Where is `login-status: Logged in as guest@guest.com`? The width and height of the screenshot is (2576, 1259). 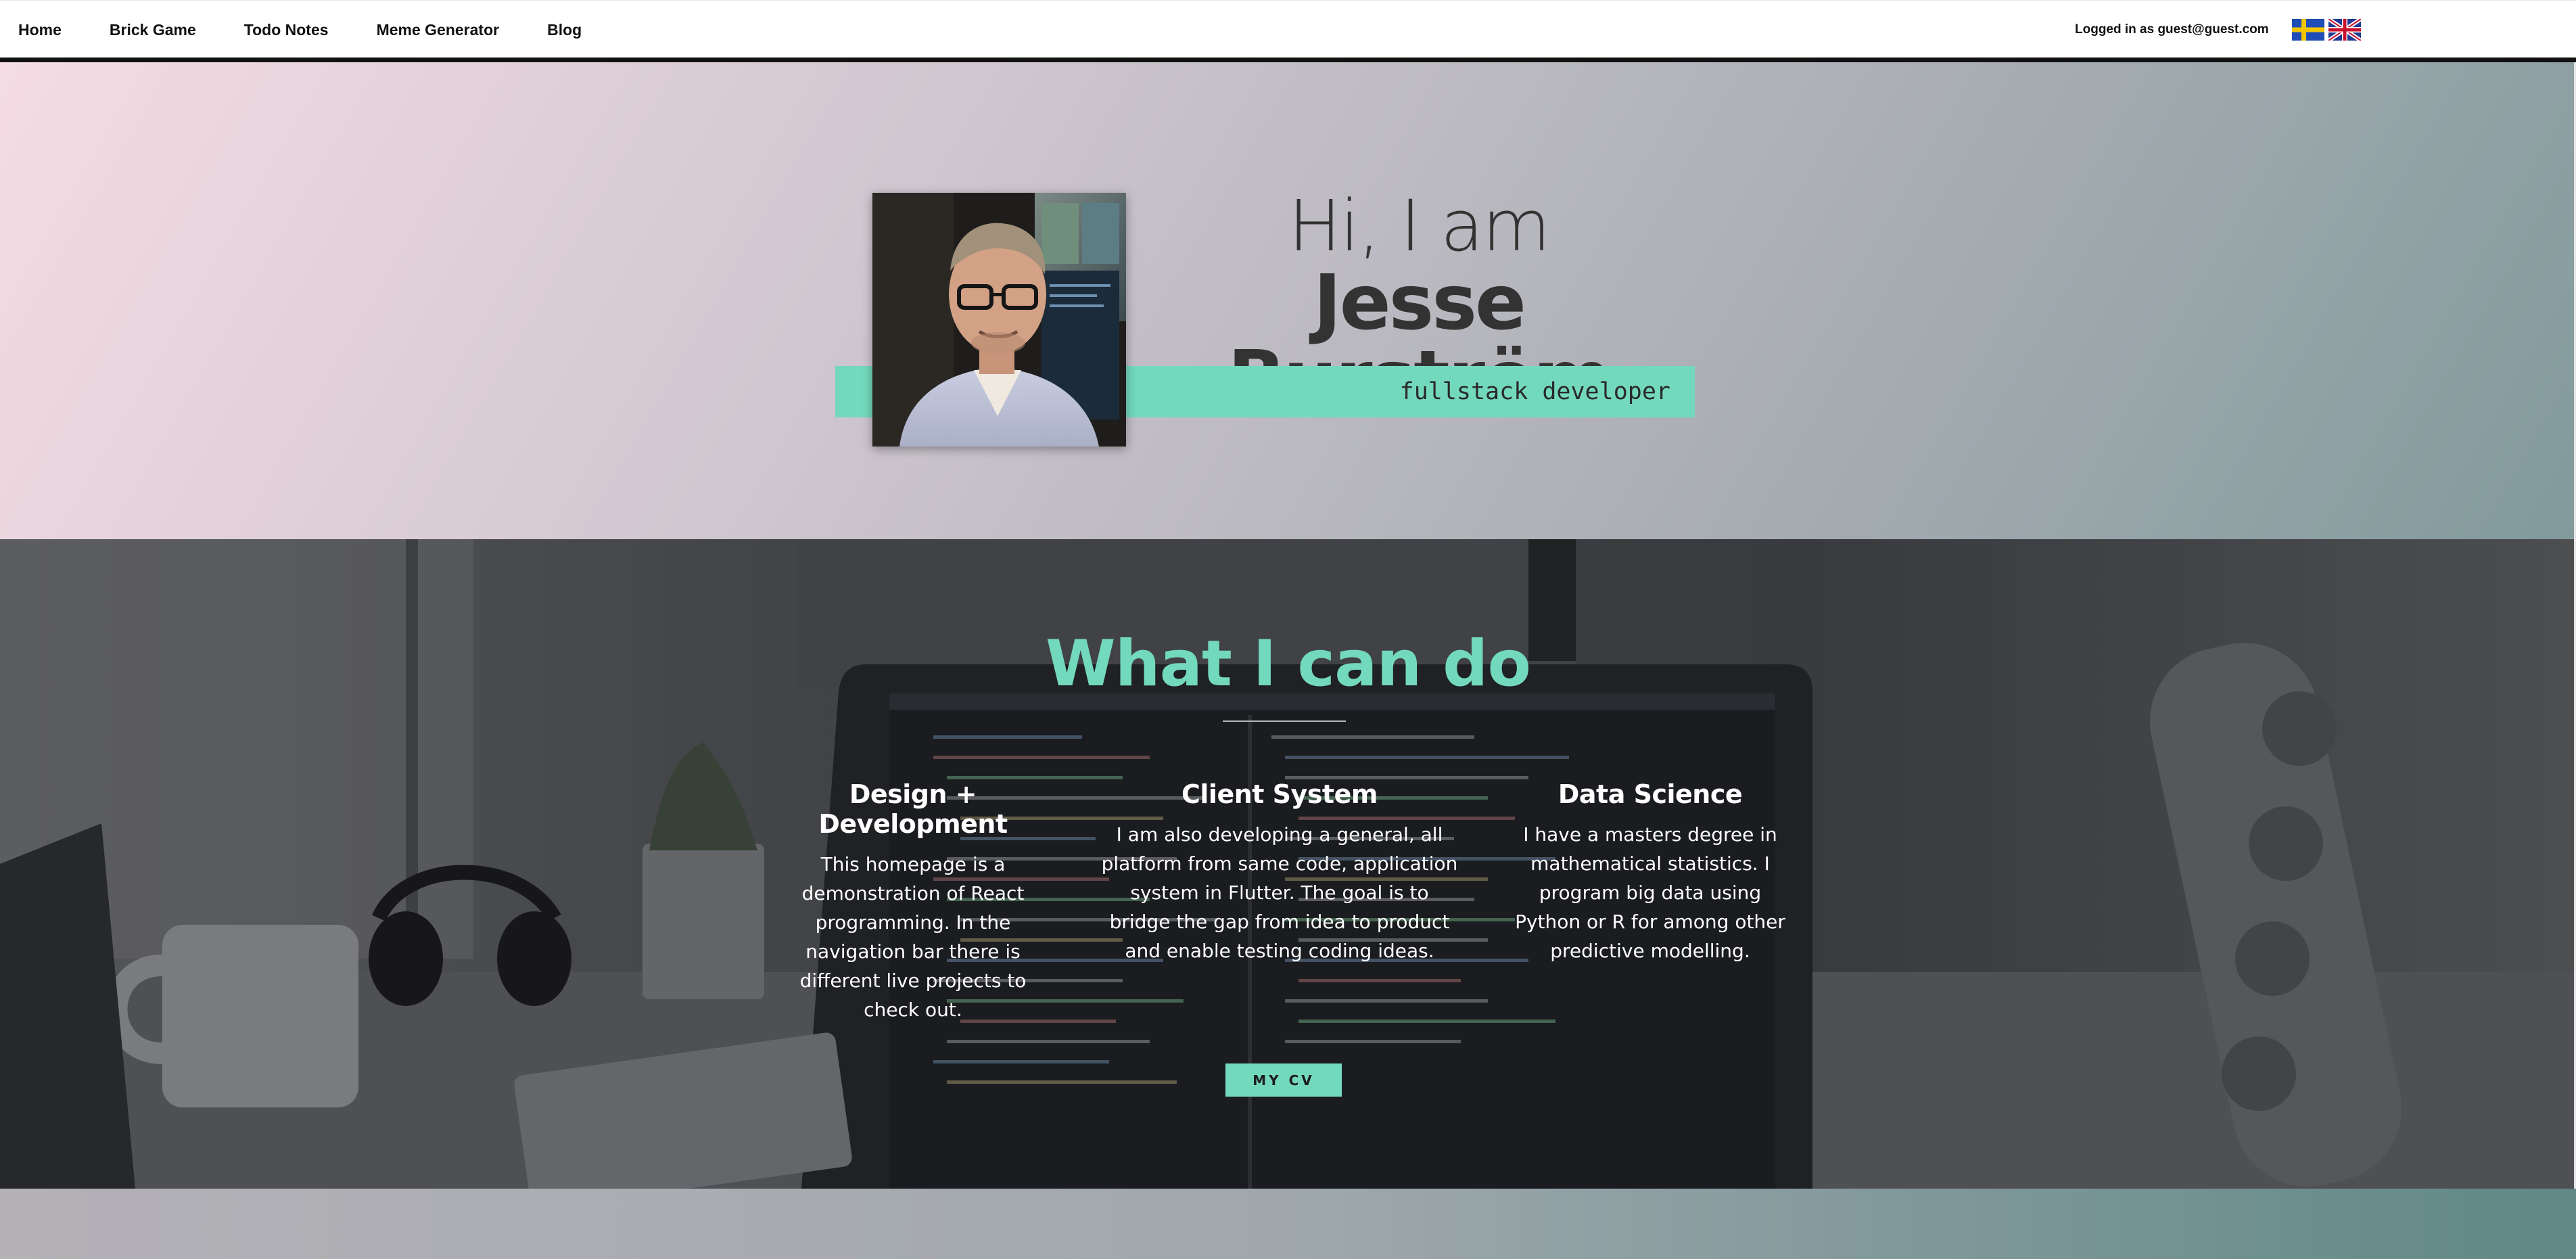
login-status: Logged in as guest@guest.com is located at coordinates (2172, 29).